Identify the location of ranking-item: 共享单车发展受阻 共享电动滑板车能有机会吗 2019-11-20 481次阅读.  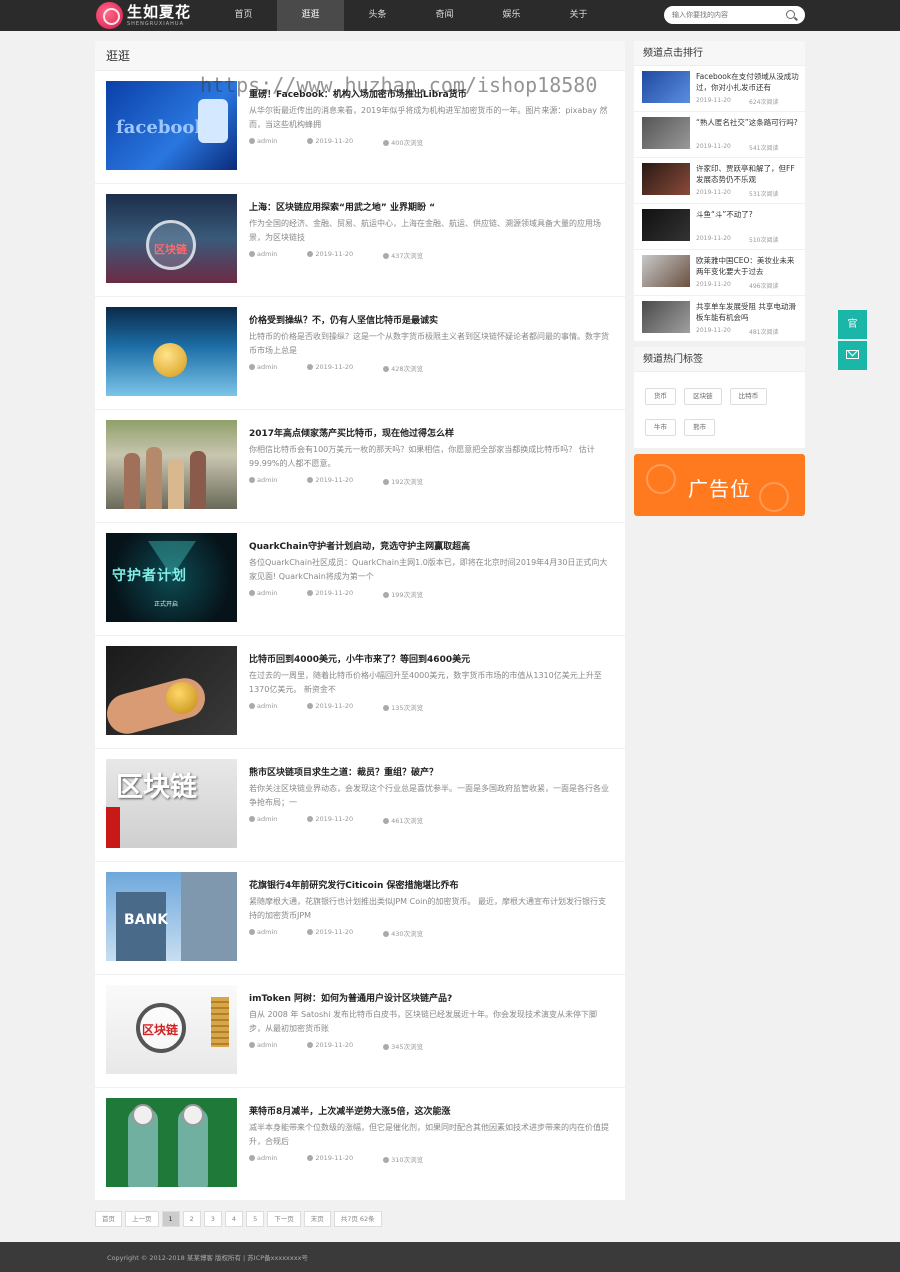
(719, 319).